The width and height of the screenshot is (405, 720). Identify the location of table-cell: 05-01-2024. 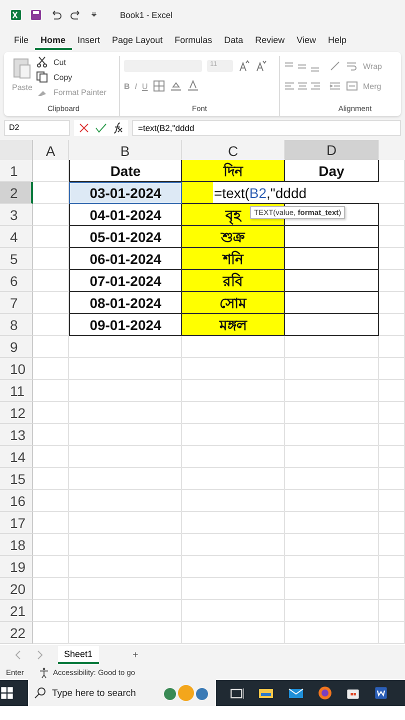
(125, 237).